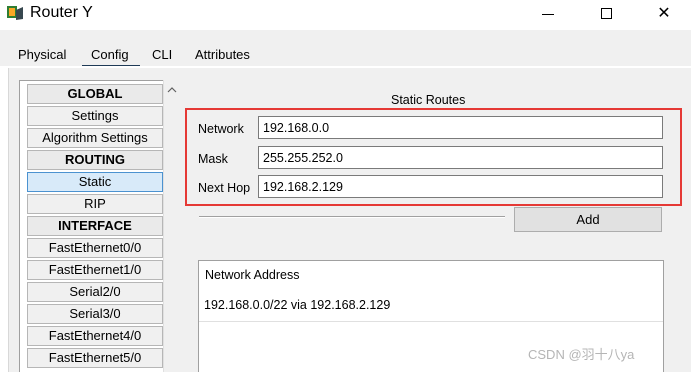 The width and height of the screenshot is (691, 372). Describe the element at coordinates (95, 204) in the screenshot. I see `sidebar-item-rip: RIP` at that location.